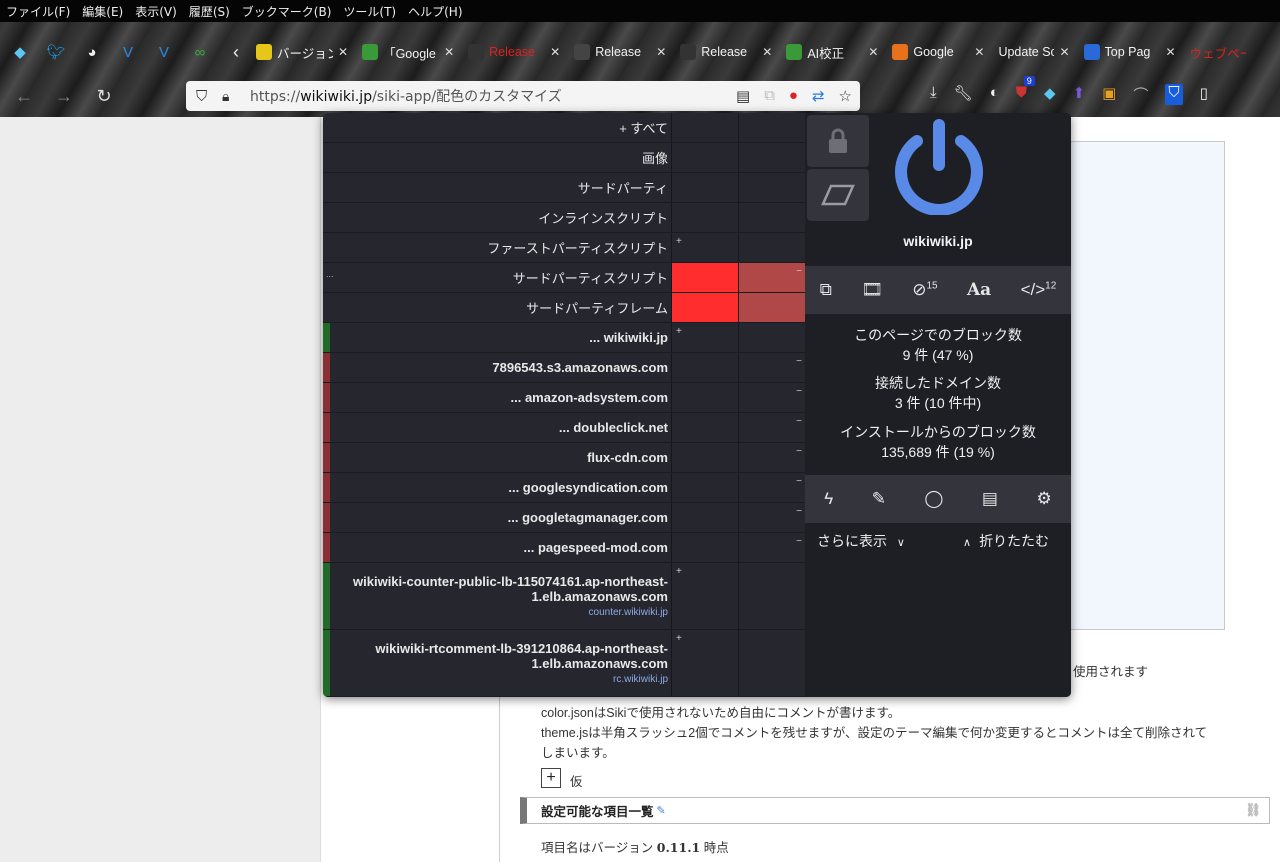 This screenshot has width=1280, height=862. I want to click on overflow-icon: ▯, so click(1204, 94).